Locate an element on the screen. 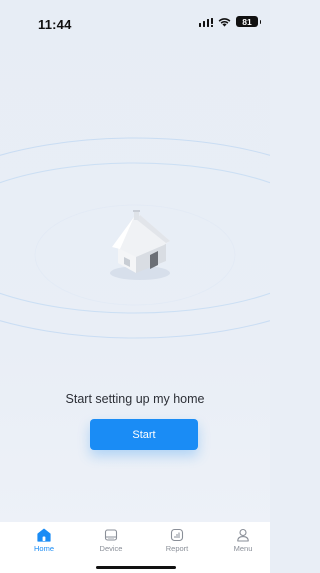 The height and width of the screenshot is (573, 320). setup-prompt-text: Start setting up my home is located at coordinates (135, 399).